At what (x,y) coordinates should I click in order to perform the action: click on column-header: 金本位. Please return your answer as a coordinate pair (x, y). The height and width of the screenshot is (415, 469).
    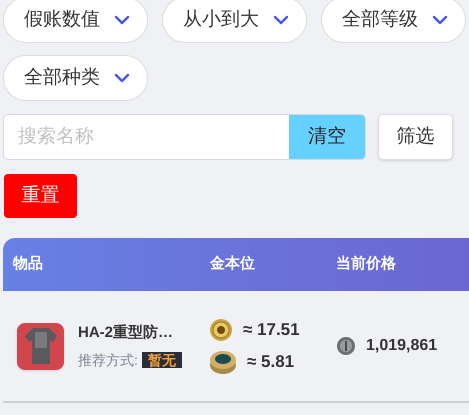
    Looking at the image, I should click on (232, 264).